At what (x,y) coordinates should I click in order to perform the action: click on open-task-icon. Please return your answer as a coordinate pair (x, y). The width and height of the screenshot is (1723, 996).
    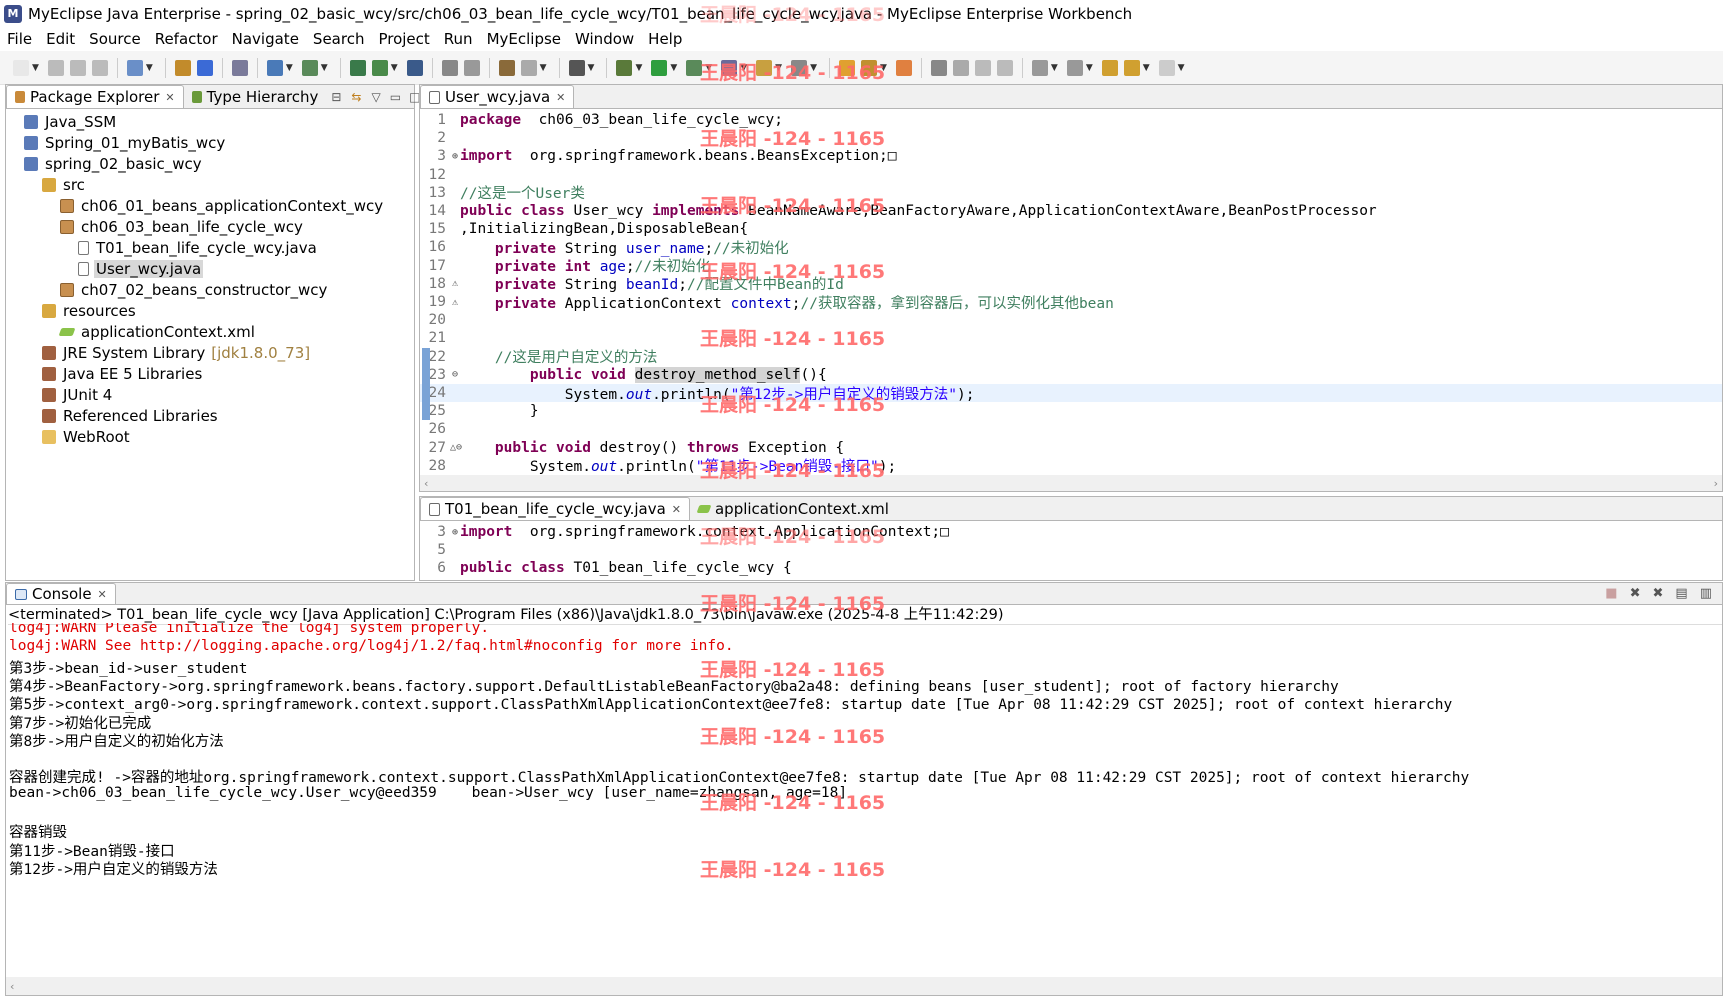
    Looking at the image, I should click on (846, 67).